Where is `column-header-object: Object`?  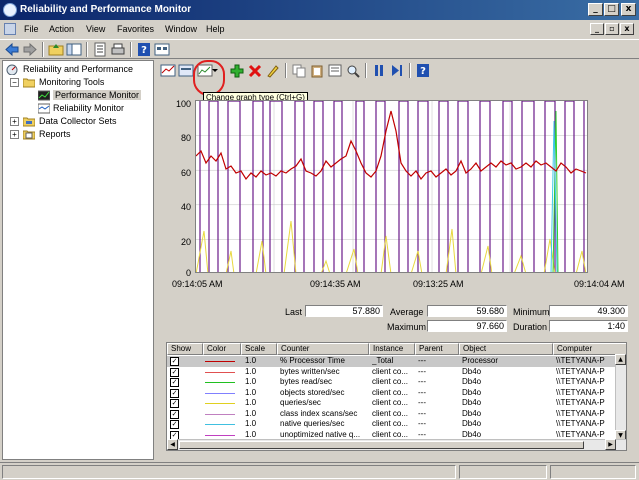
column-header-object: Object is located at coordinates (506, 349).